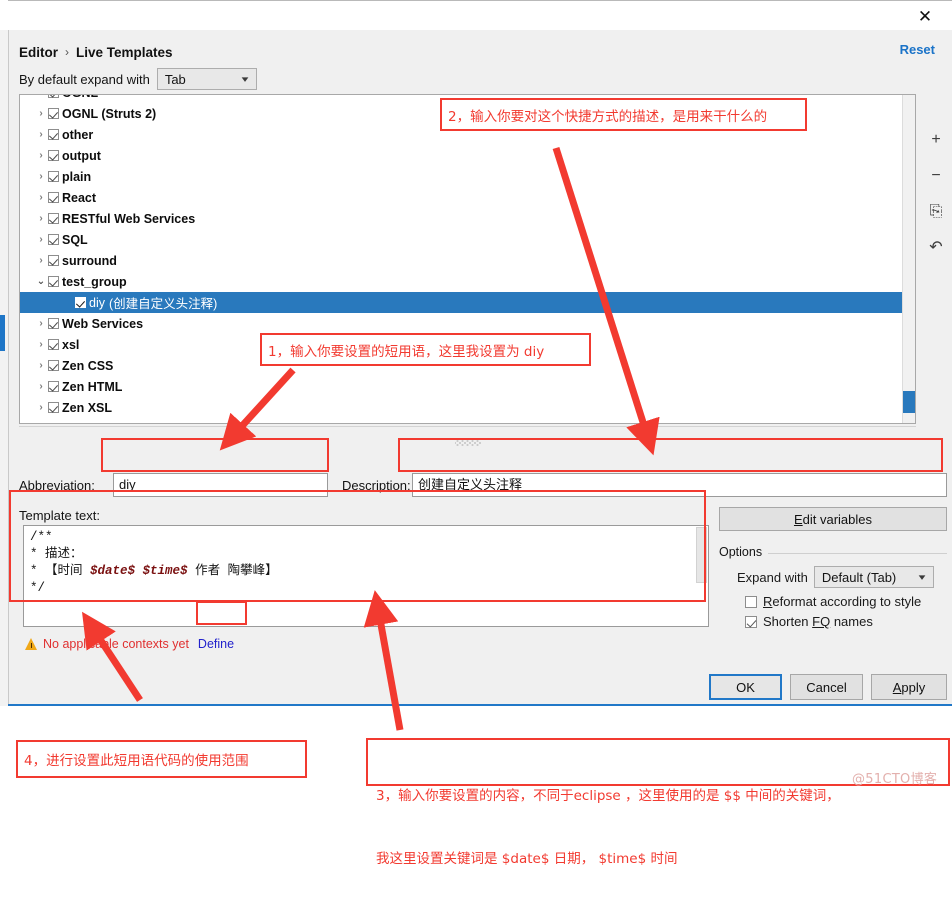 The image size is (952, 912). I want to click on tree-row-label: Zen HTML, so click(92, 386).